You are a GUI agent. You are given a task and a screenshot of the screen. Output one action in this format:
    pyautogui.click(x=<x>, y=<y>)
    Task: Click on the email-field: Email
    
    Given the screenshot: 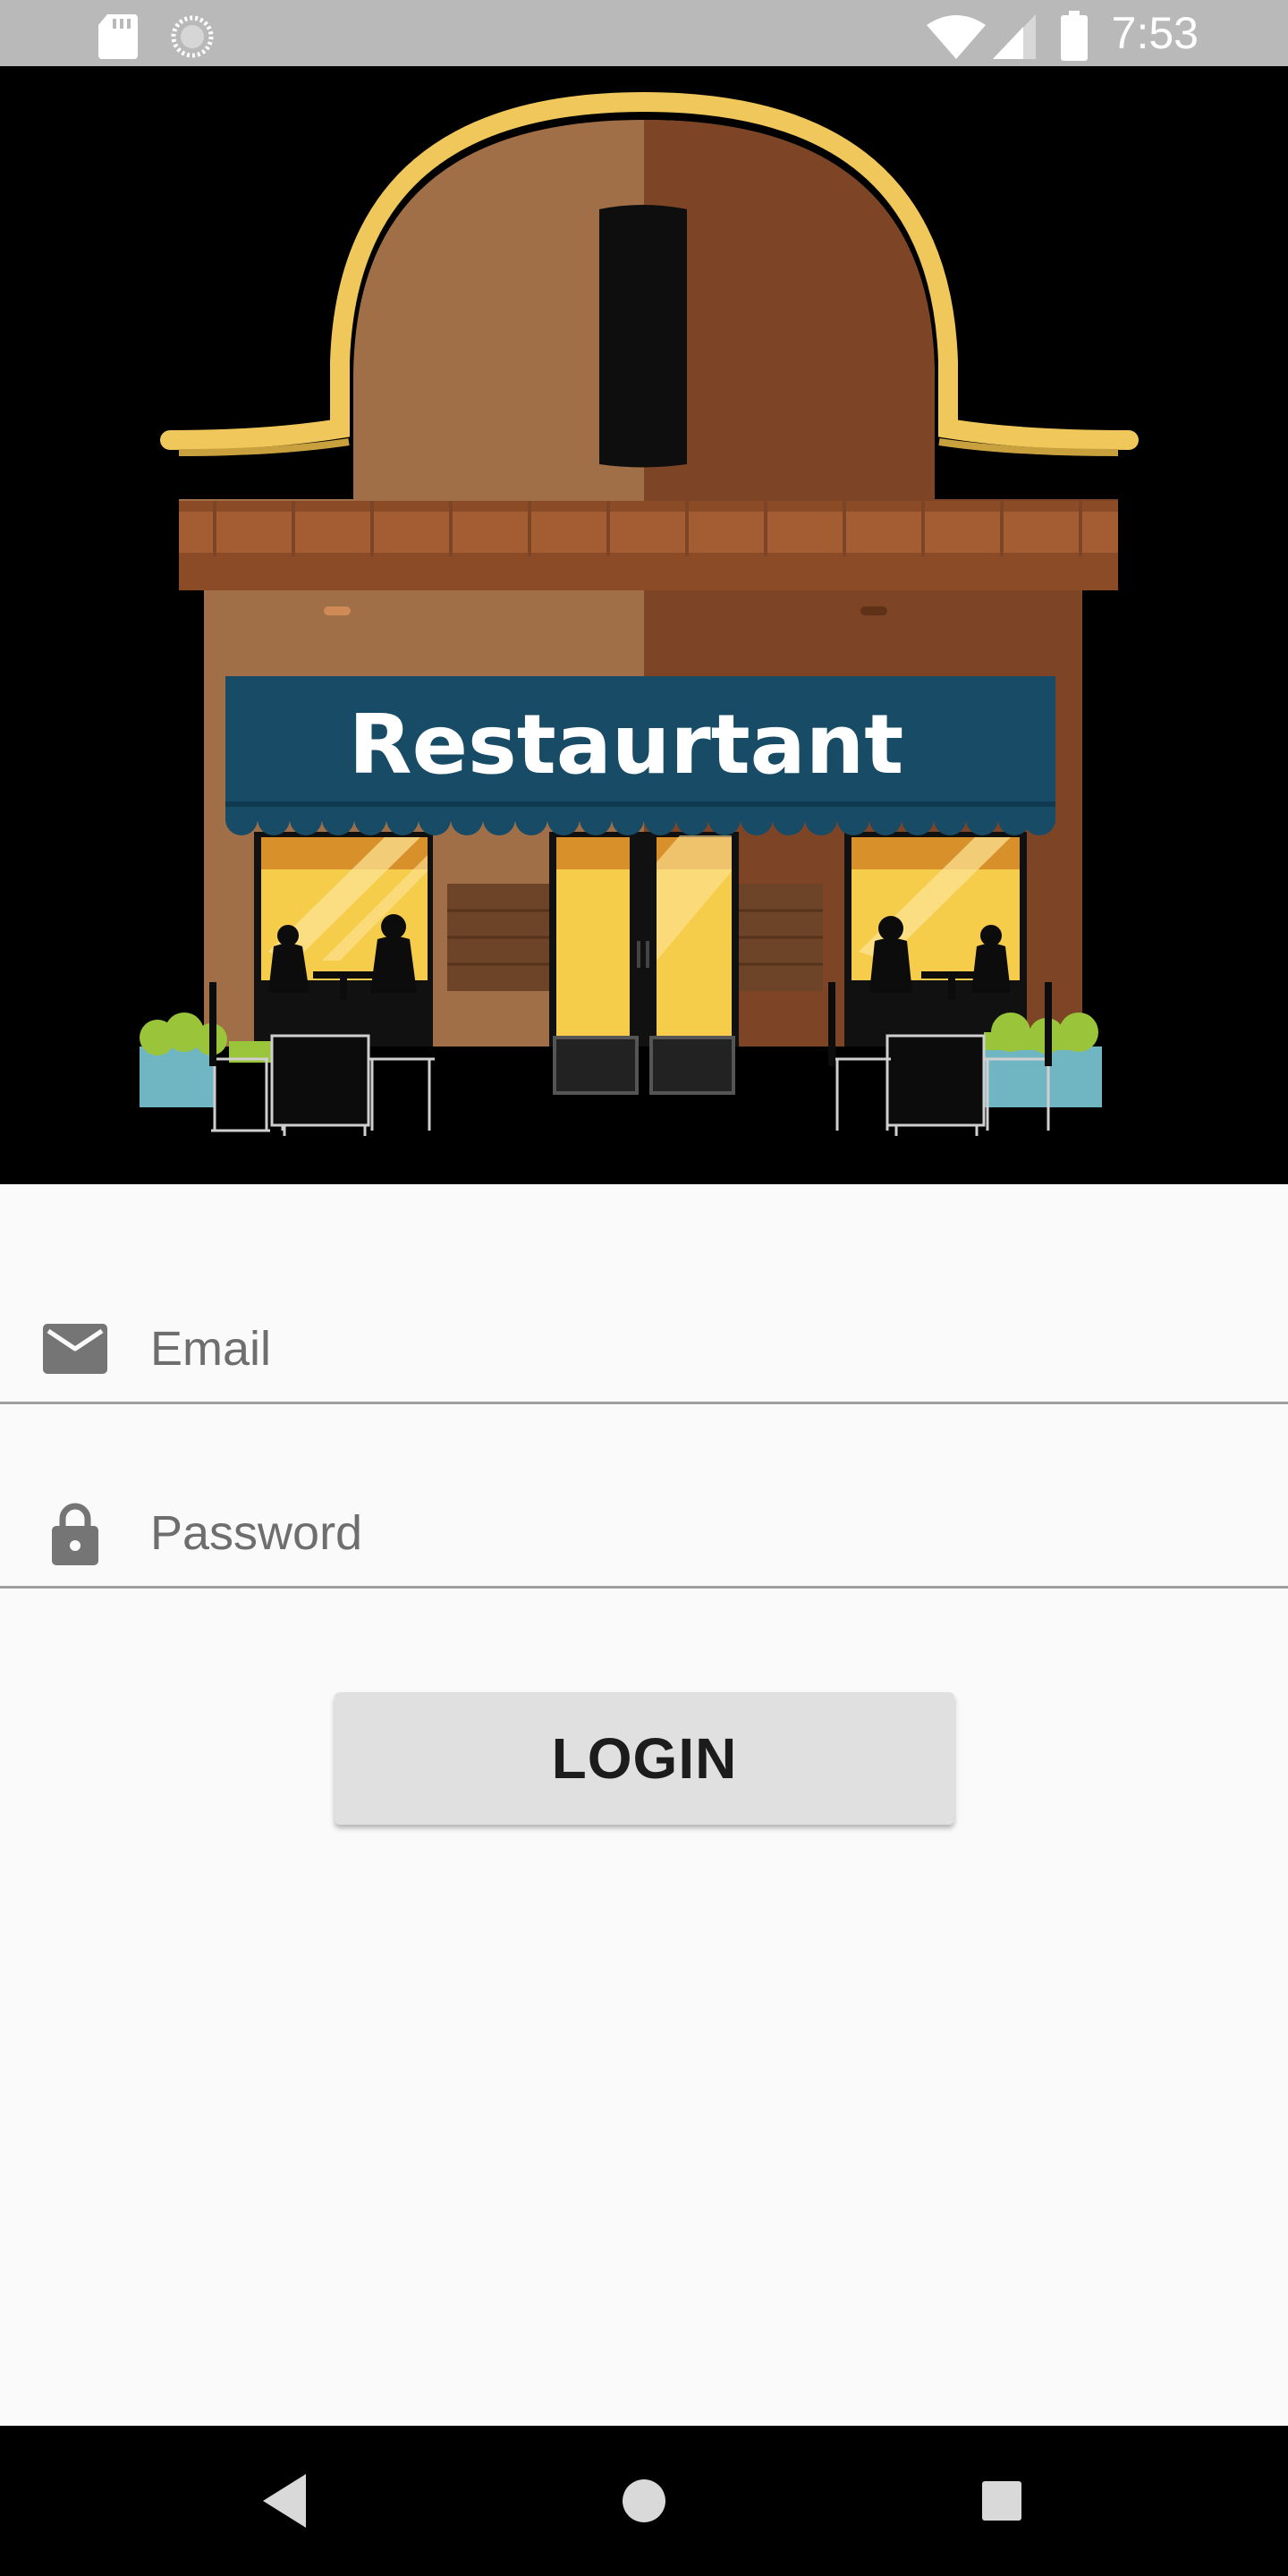 What is the action you would take?
    pyautogui.click(x=644, y=1346)
    